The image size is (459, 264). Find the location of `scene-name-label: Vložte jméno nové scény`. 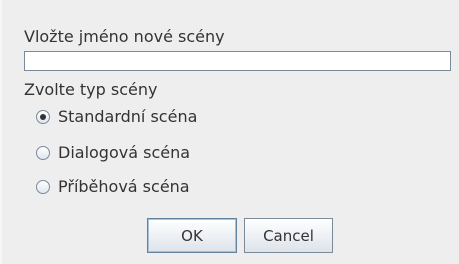

scene-name-label: Vložte jméno nové scény is located at coordinates (124, 36).